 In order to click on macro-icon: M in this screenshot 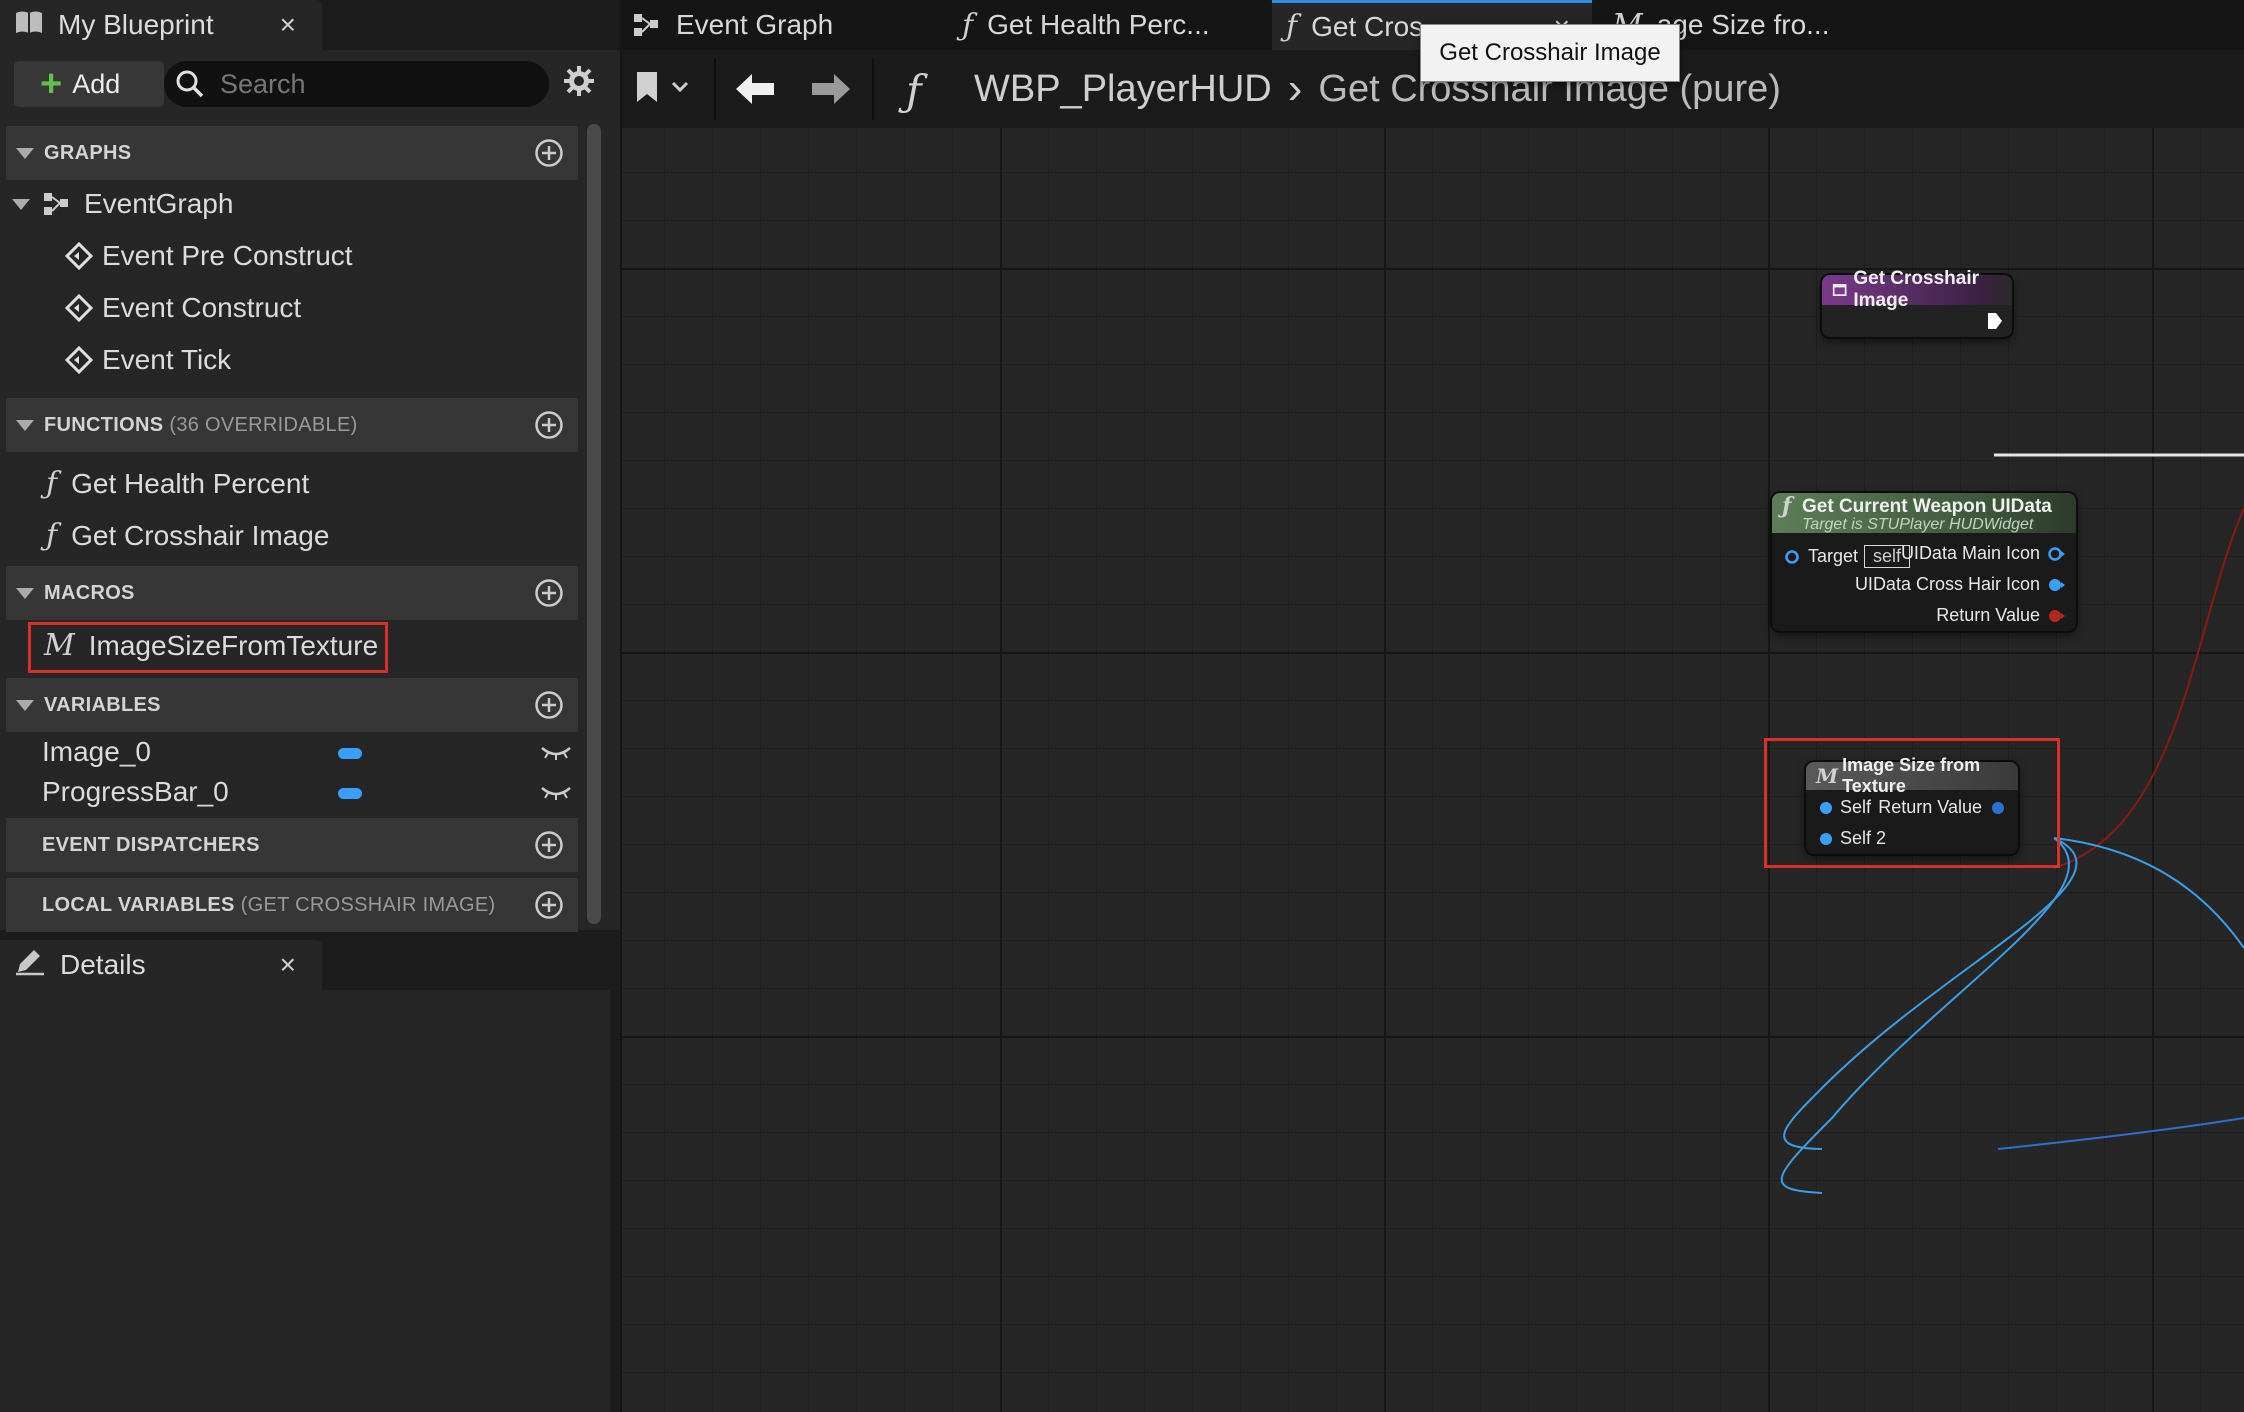, I will do `click(1827, 776)`.